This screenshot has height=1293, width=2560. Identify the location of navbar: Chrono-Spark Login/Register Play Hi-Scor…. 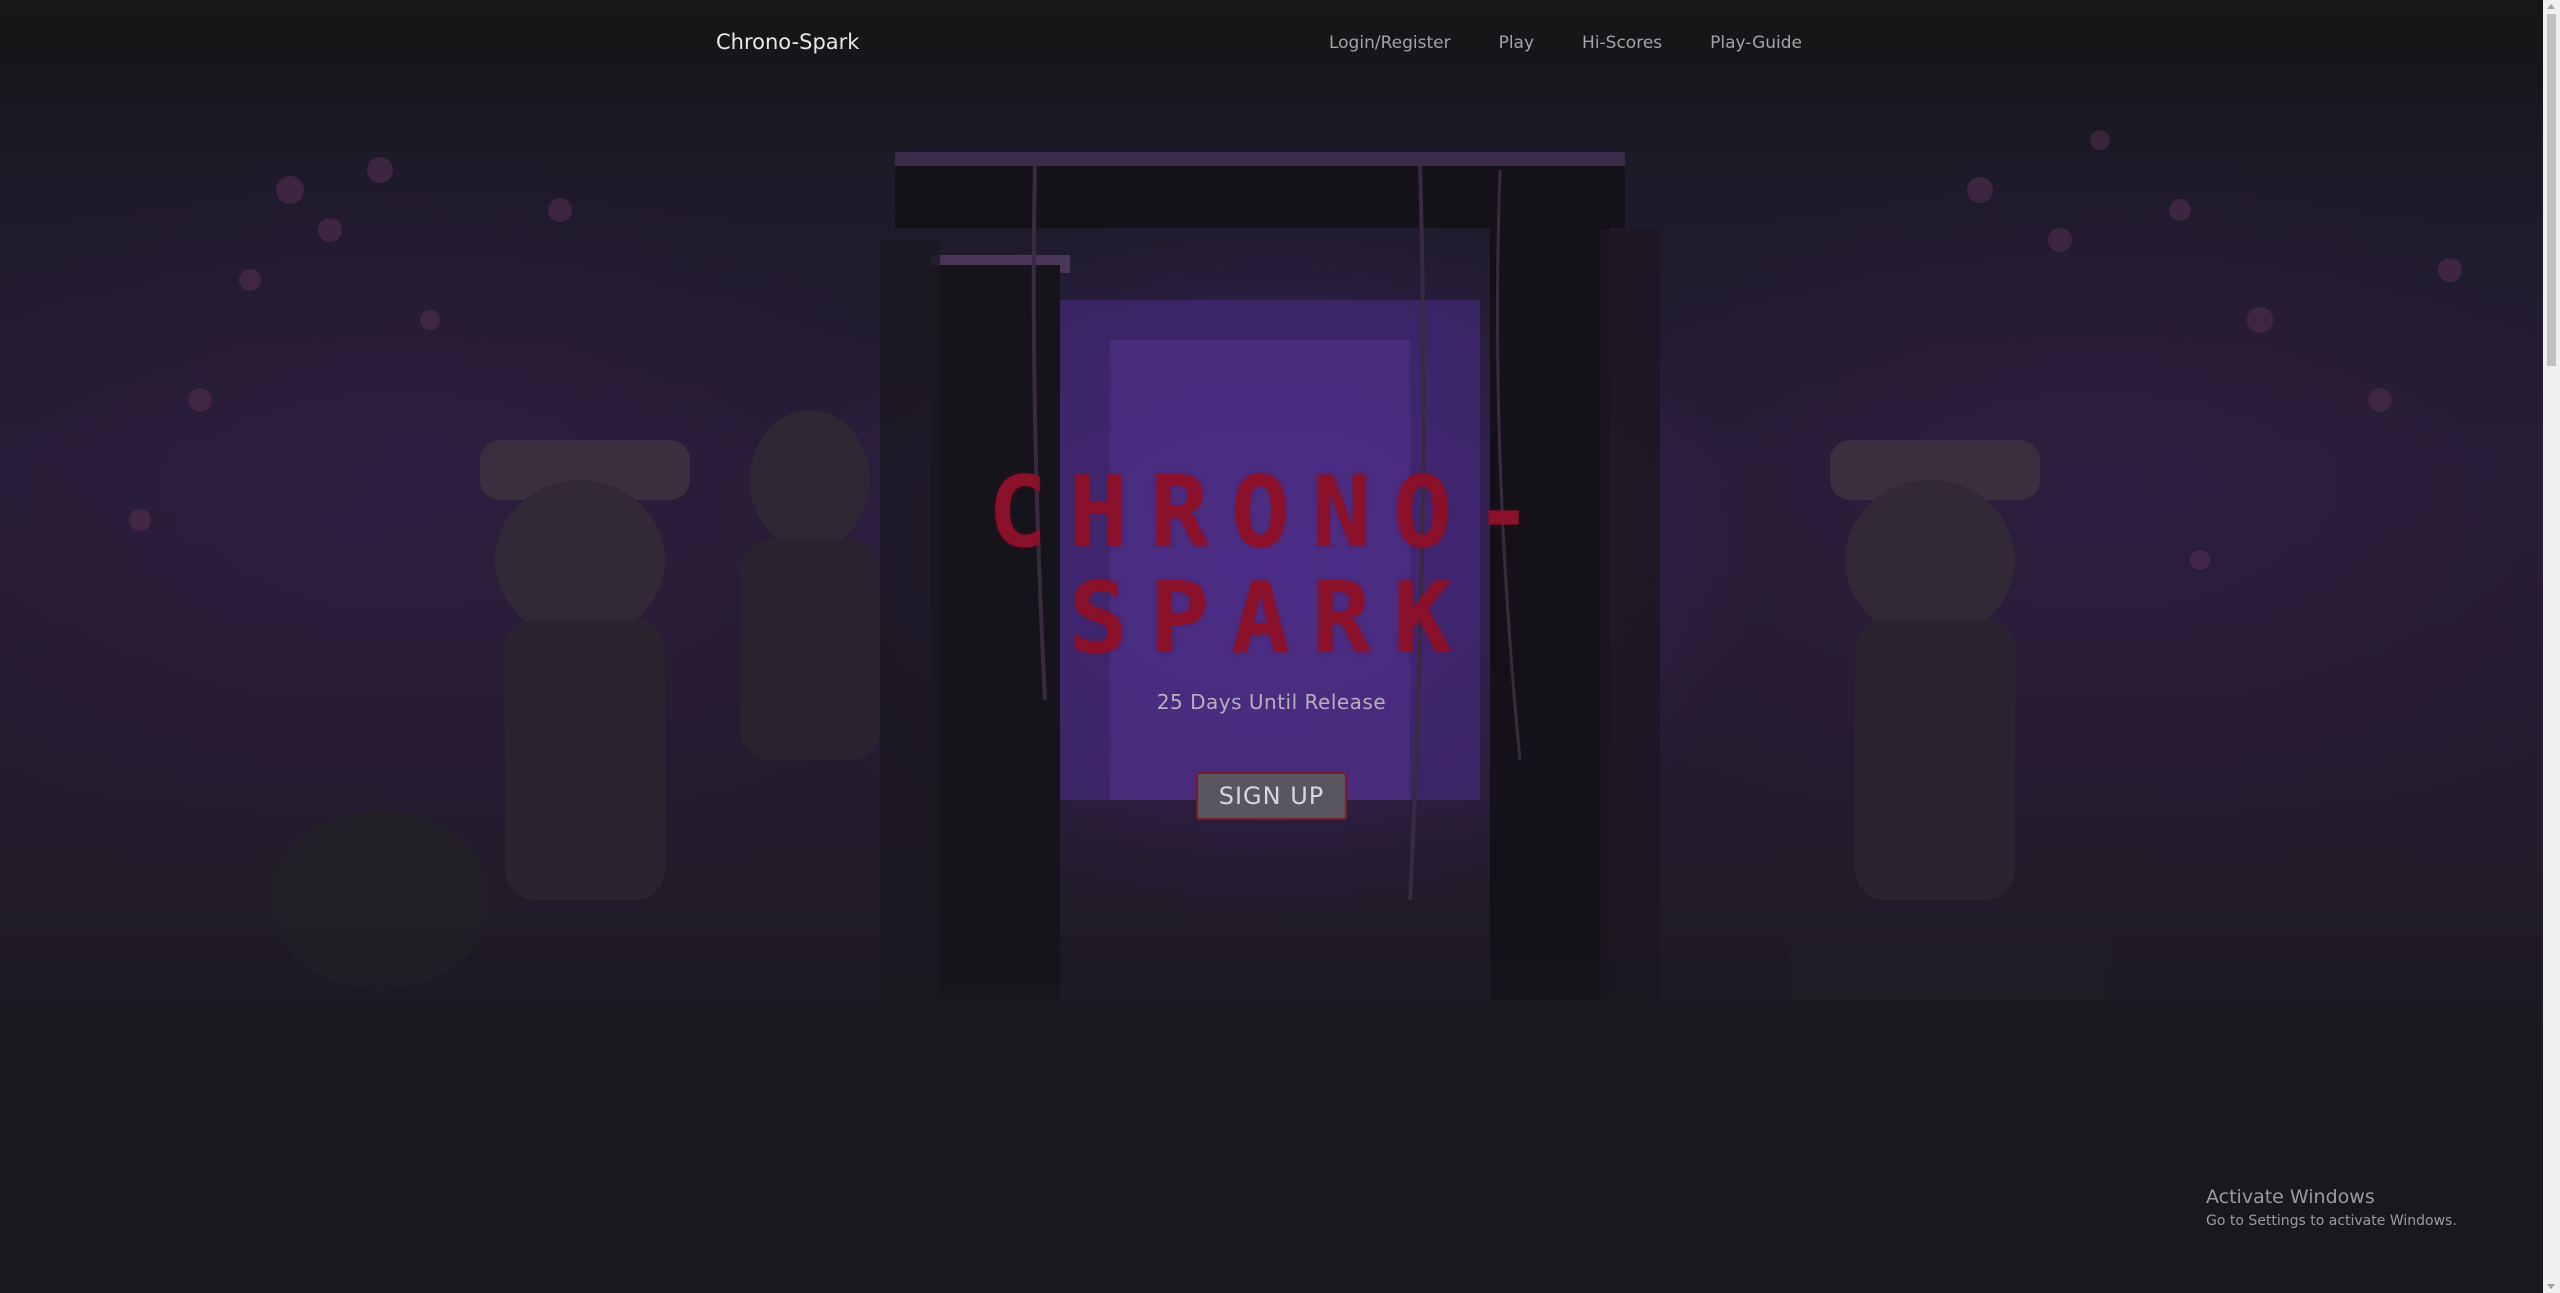
(1271, 44).